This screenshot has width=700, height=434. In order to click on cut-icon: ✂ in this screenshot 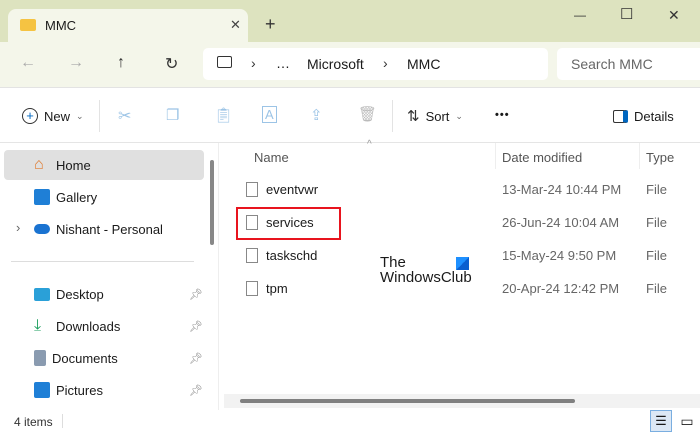, I will do `click(124, 116)`.